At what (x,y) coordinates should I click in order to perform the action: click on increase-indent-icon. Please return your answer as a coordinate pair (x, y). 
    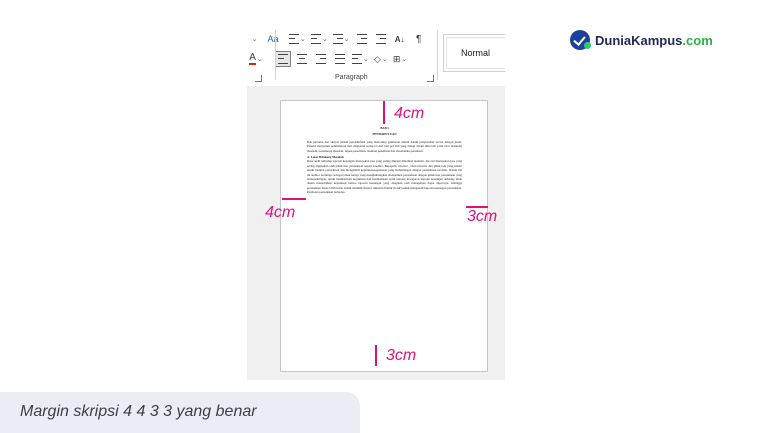
    Looking at the image, I should click on (381, 39).